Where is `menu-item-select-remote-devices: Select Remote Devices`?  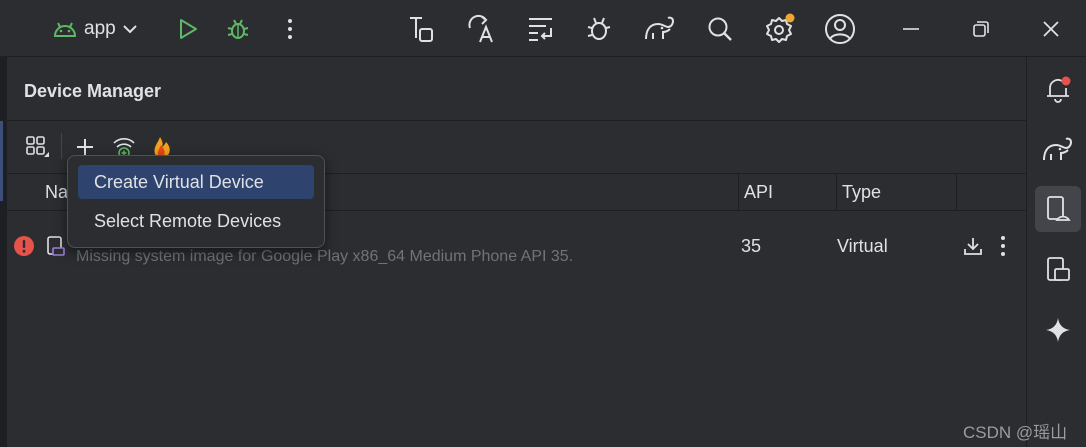
menu-item-select-remote-devices: Select Remote Devices is located at coordinates (196, 221).